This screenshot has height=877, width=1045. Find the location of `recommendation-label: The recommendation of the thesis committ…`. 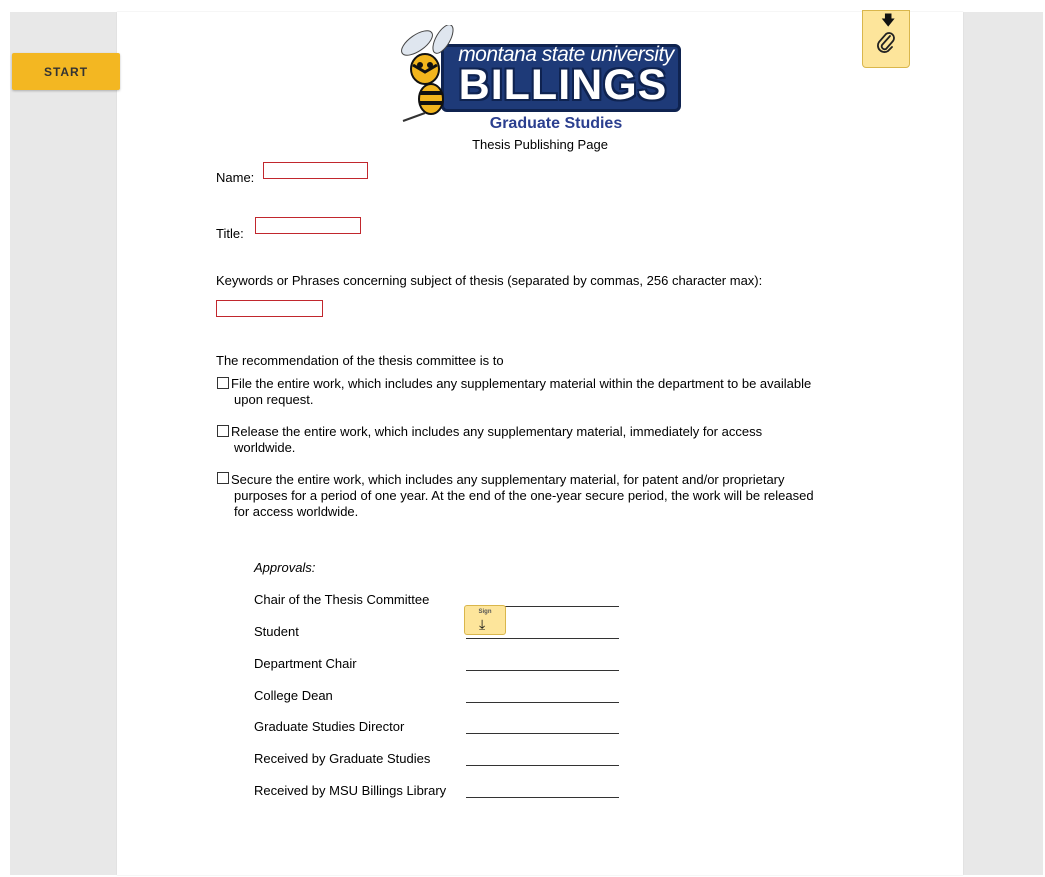

recommendation-label: The recommendation of the thesis committ… is located at coordinates (360, 360).